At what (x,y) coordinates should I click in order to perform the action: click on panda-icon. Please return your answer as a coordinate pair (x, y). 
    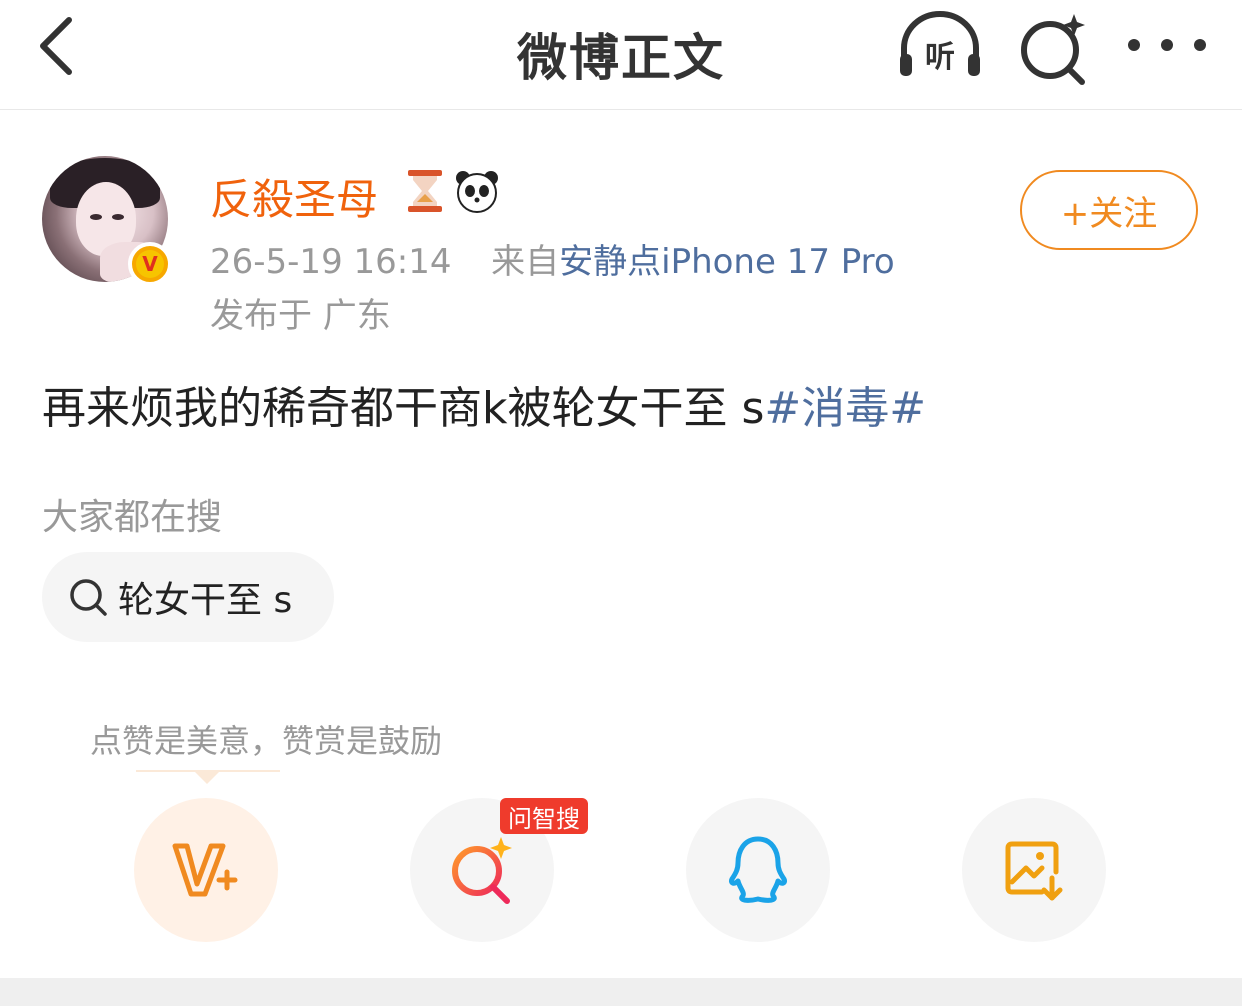
    Looking at the image, I should click on (477, 192).